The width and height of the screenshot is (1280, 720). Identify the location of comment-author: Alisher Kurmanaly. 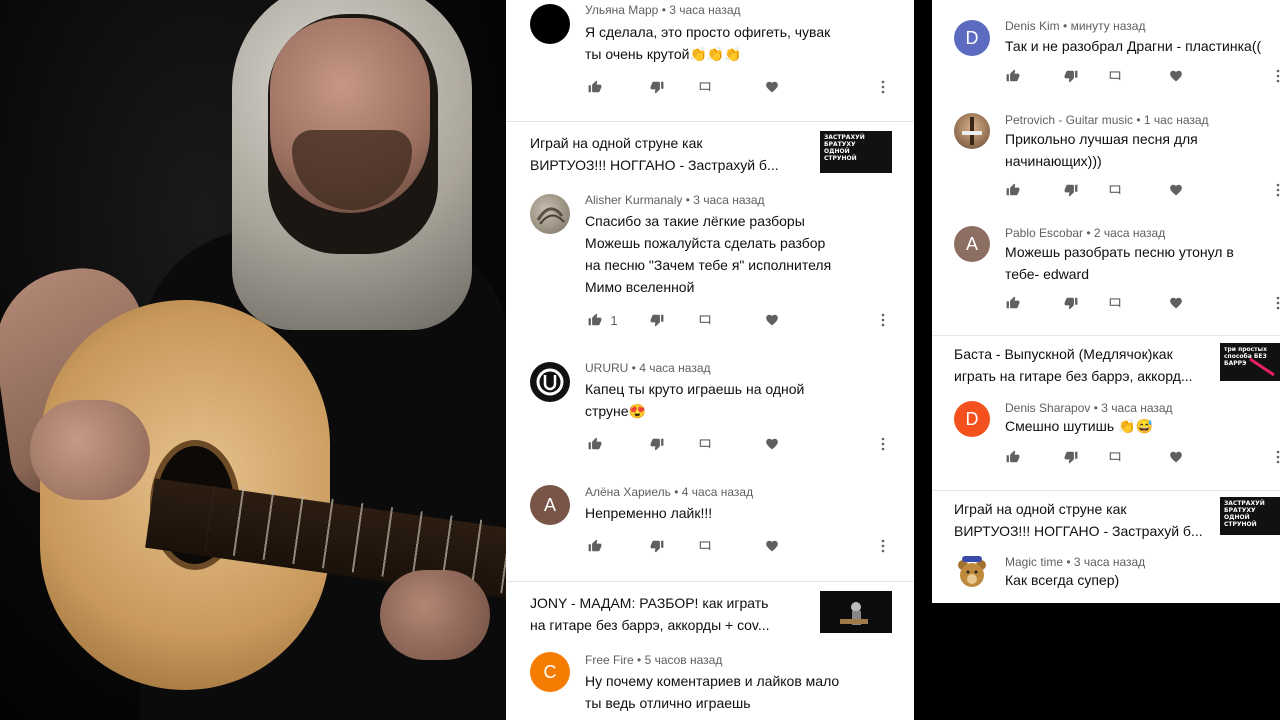
(633, 200).